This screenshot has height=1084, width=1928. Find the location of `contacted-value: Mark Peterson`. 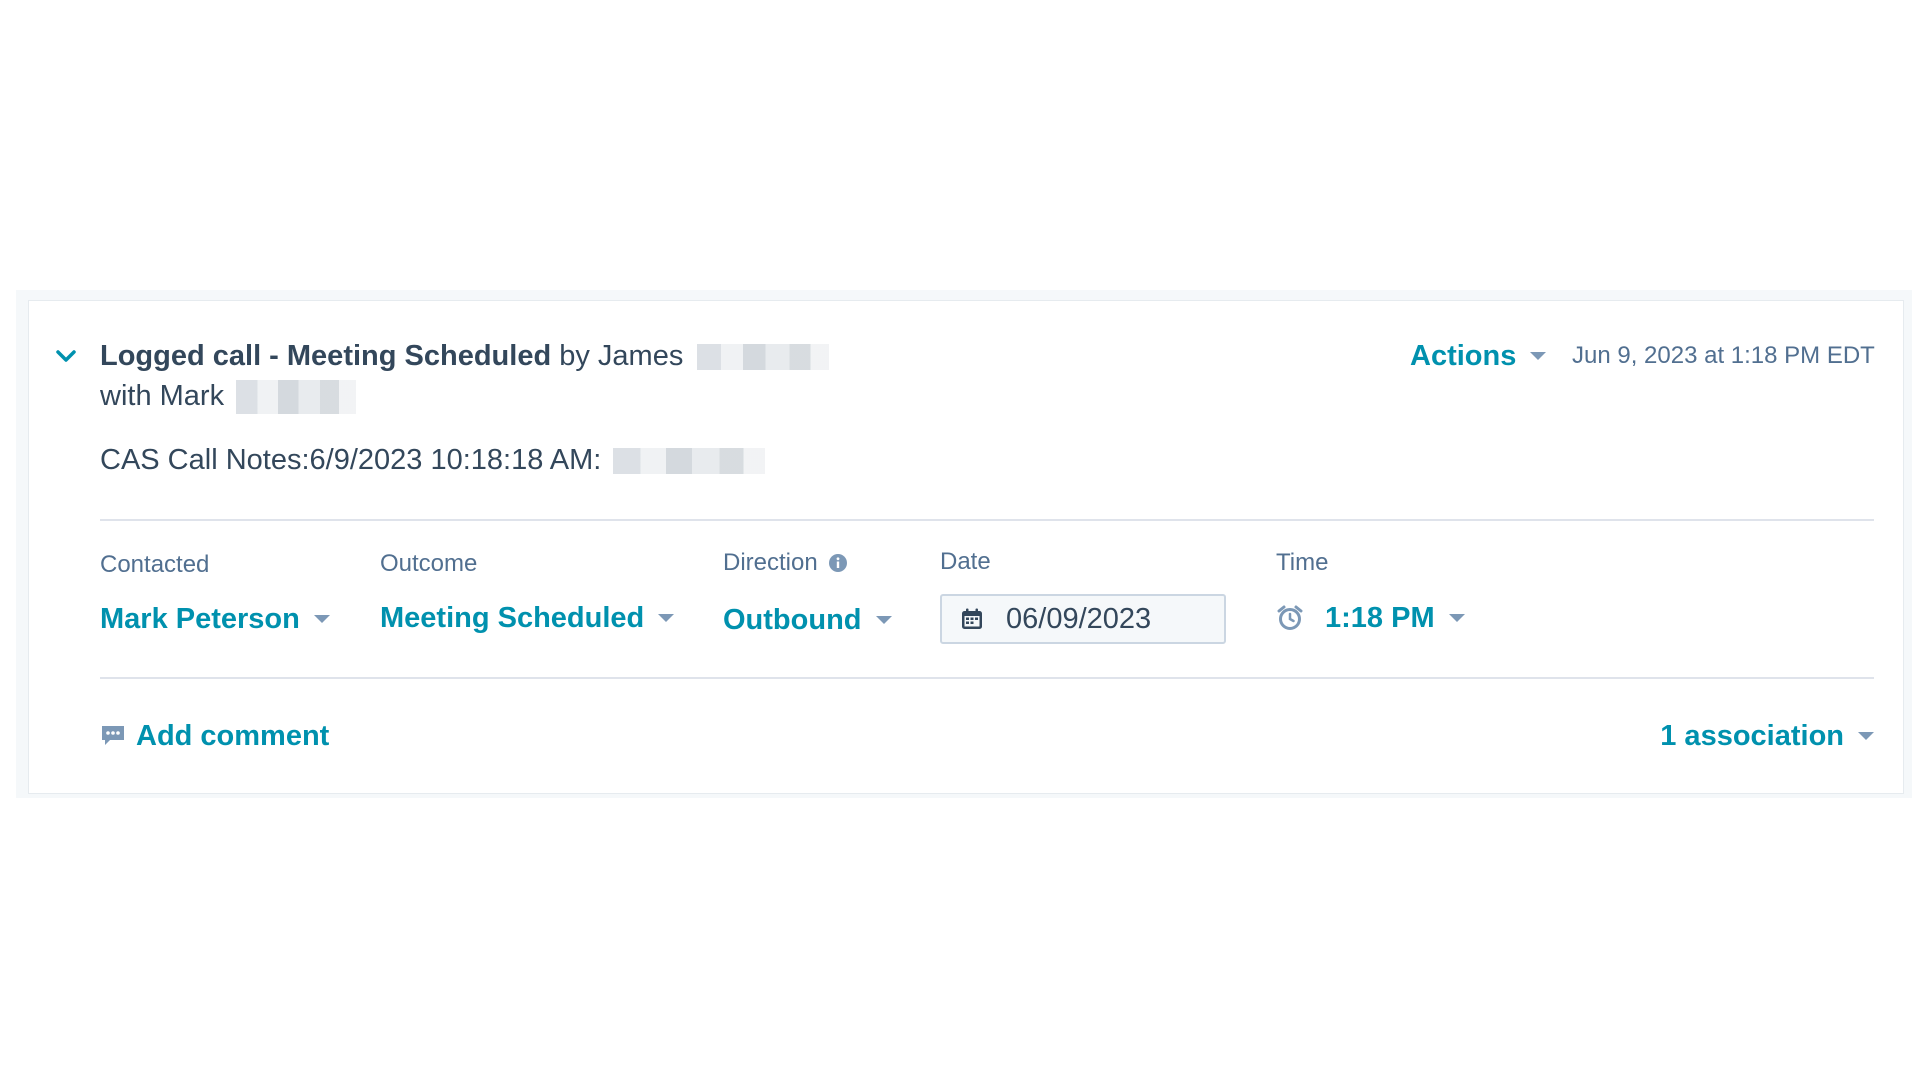

contacted-value: Mark Peterson is located at coordinates (200, 619).